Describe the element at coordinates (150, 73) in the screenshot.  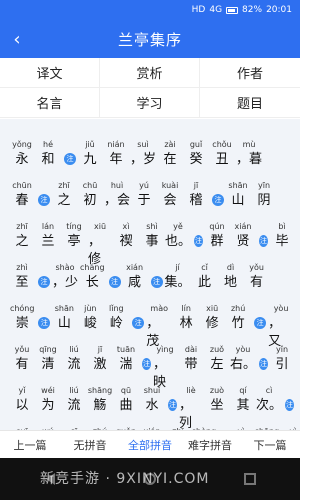
I see `nav-appreciation: 赏析` at that location.